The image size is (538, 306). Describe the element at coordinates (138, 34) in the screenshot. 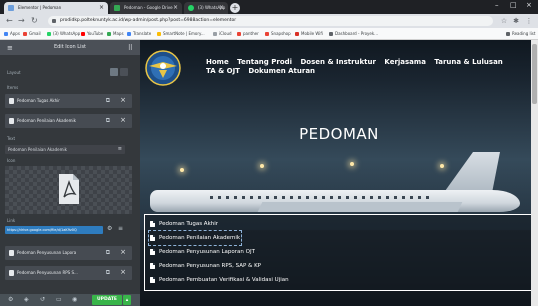

I see `bookmark-translate: Translate` at that location.